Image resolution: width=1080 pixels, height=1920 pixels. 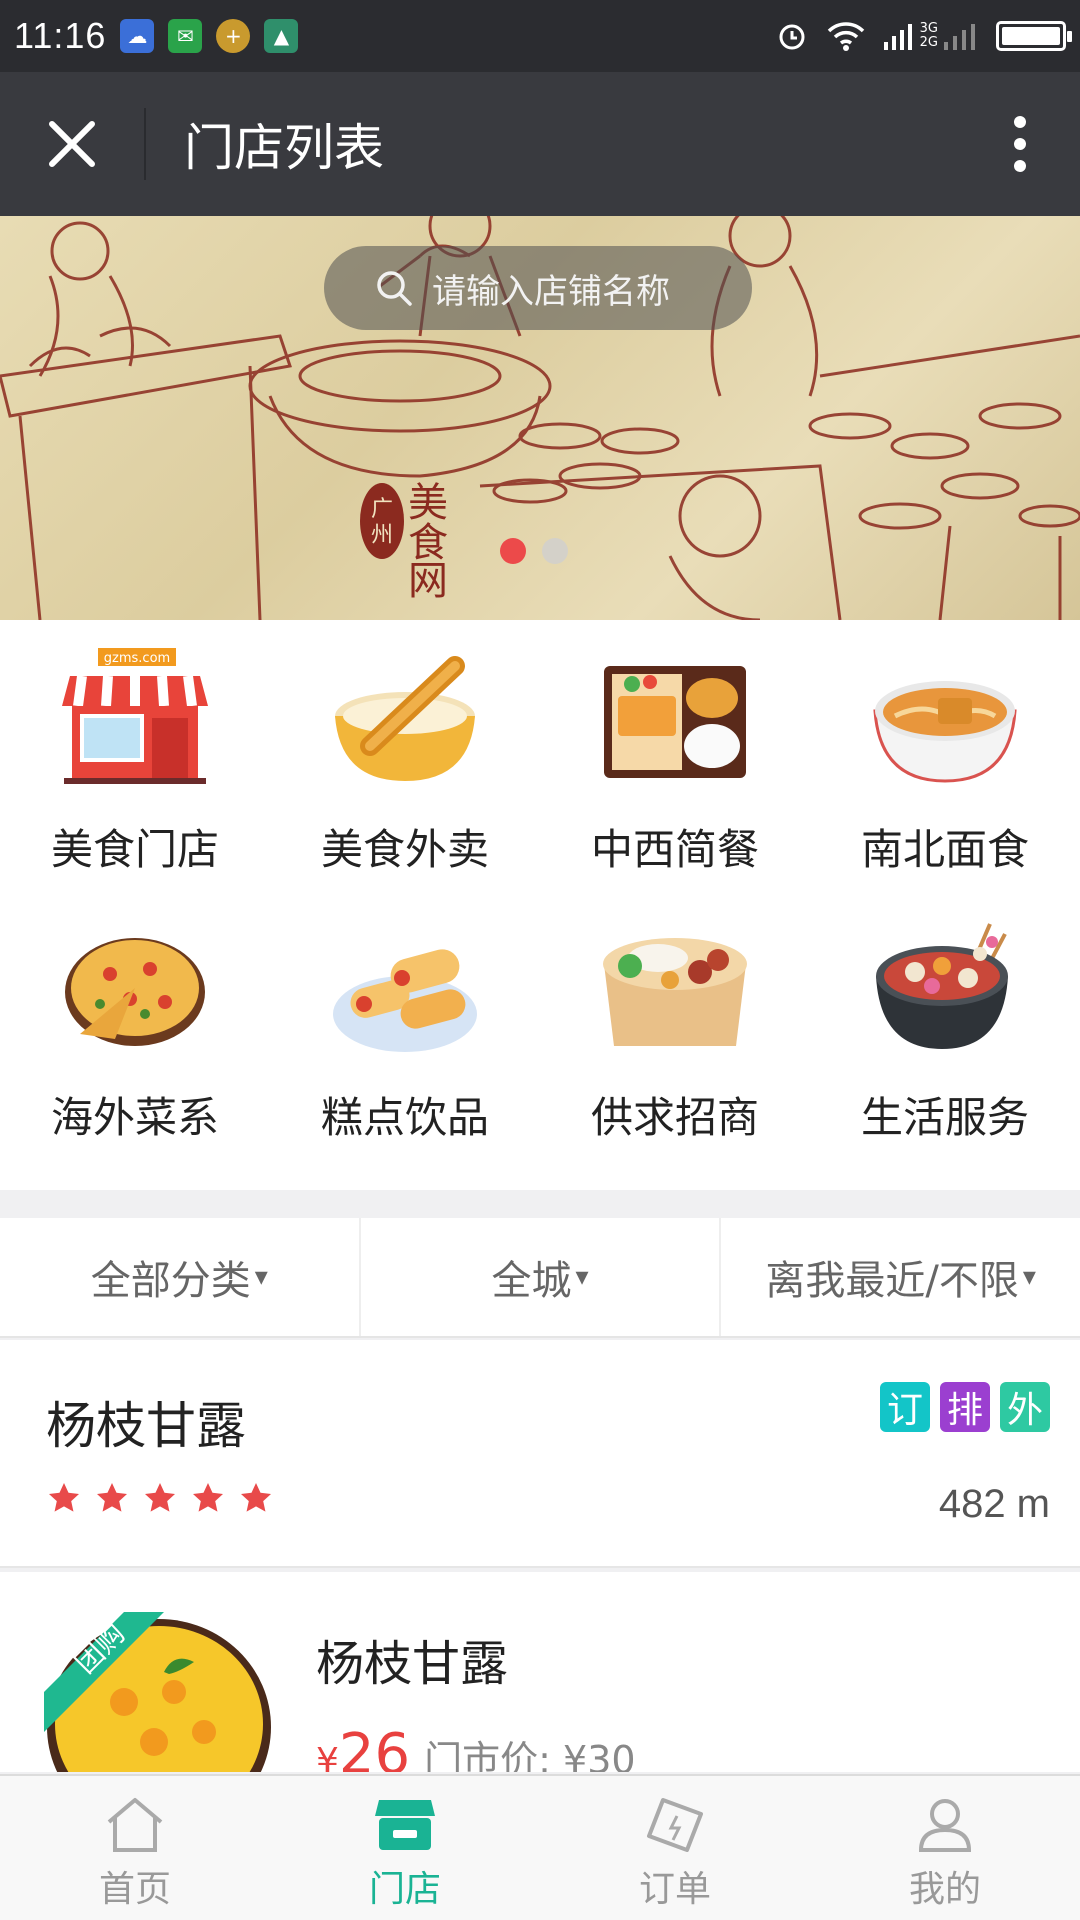 What do you see at coordinates (928, 28) in the screenshot?
I see `network-3g-label: 3G` at bounding box center [928, 28].